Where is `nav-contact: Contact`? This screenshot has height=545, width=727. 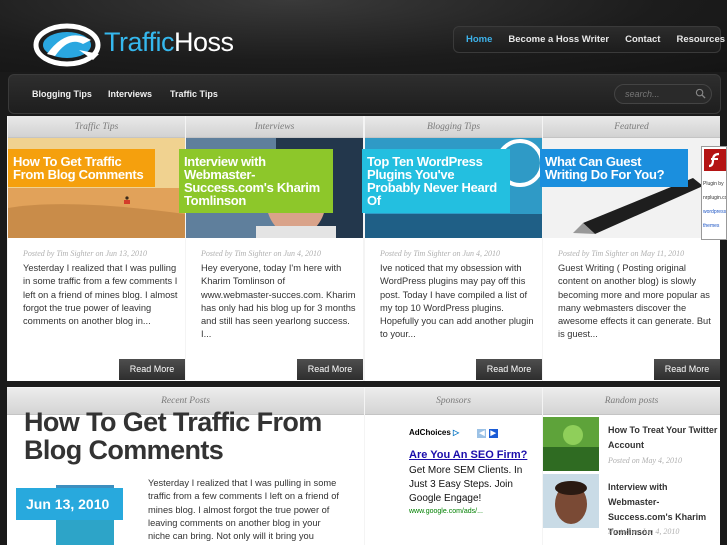 nav-contact: Contact is located at coordinates (642, 39).